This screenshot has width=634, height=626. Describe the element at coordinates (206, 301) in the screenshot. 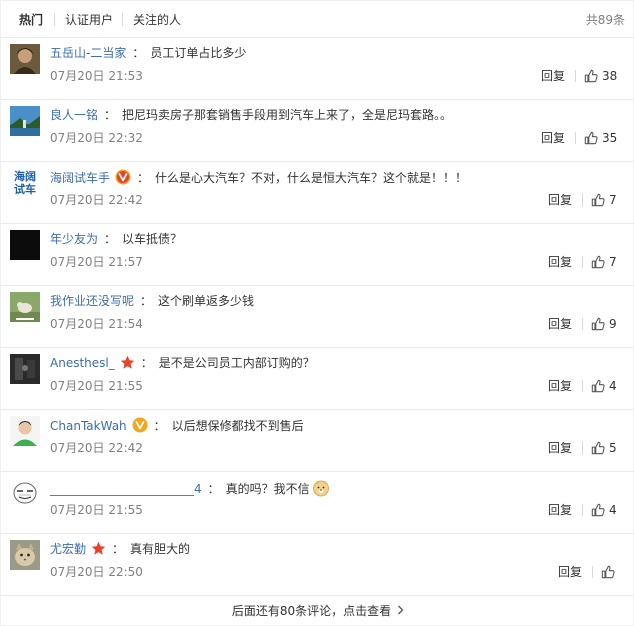

I see `comment-text: 这个刷单返多少钱` at that location.